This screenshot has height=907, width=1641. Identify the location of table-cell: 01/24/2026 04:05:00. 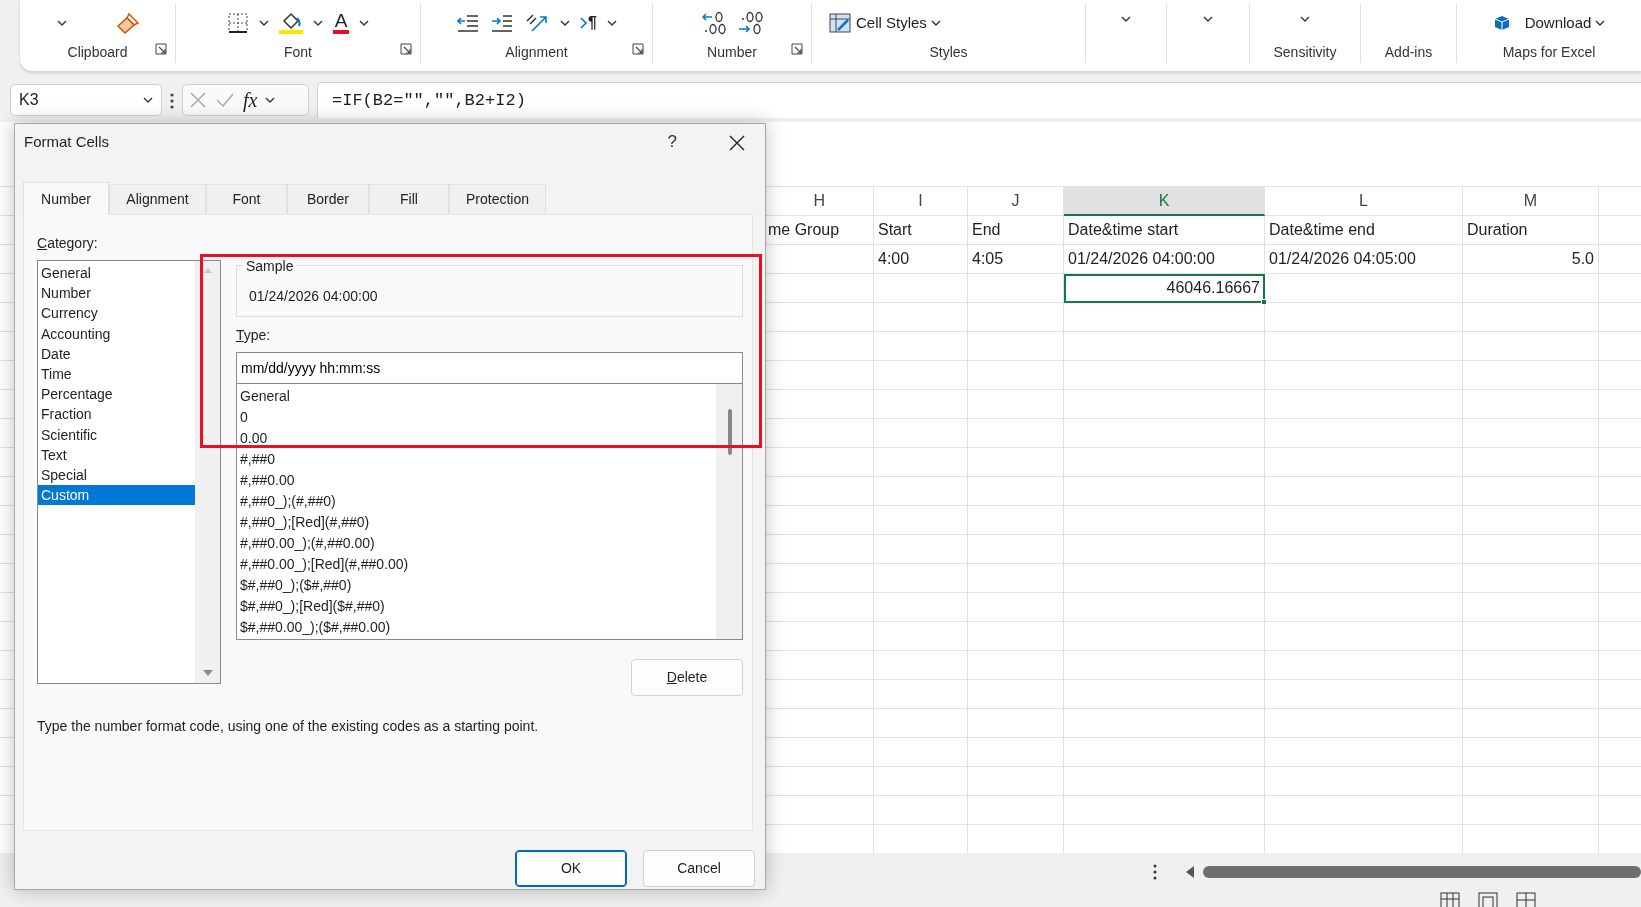
(1364, 259).